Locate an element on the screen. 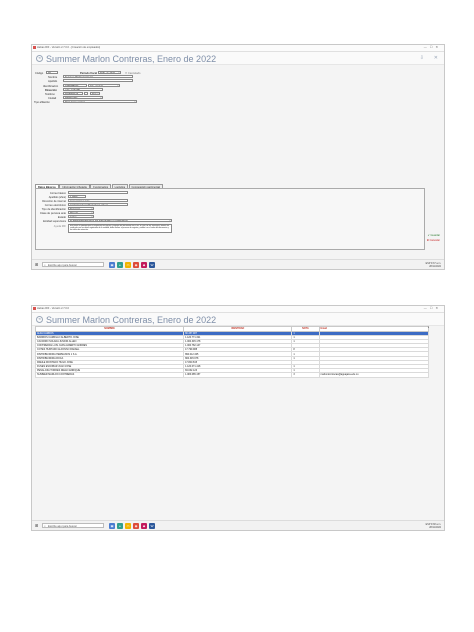 Image resolution: width=474 pixels, height=632 pixels. detail-label: Clase de persona ante is located at coordinates (52, 213).